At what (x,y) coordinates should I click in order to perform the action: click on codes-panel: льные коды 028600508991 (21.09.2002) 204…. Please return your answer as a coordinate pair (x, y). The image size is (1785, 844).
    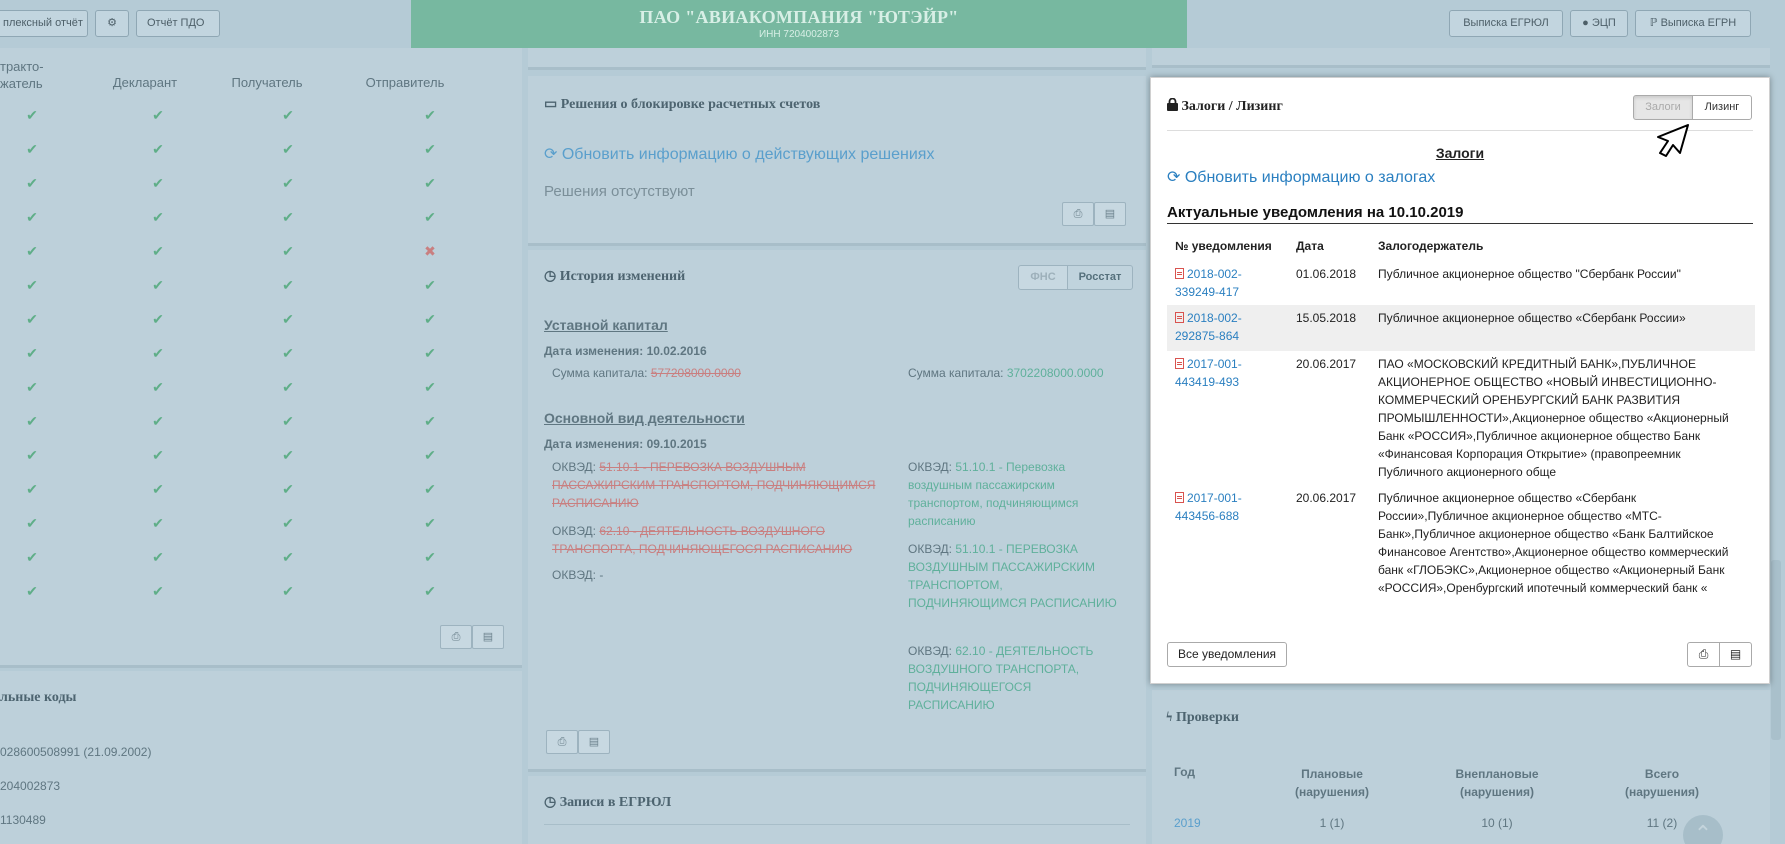
    Looking at the image, I should click on (261, 757).